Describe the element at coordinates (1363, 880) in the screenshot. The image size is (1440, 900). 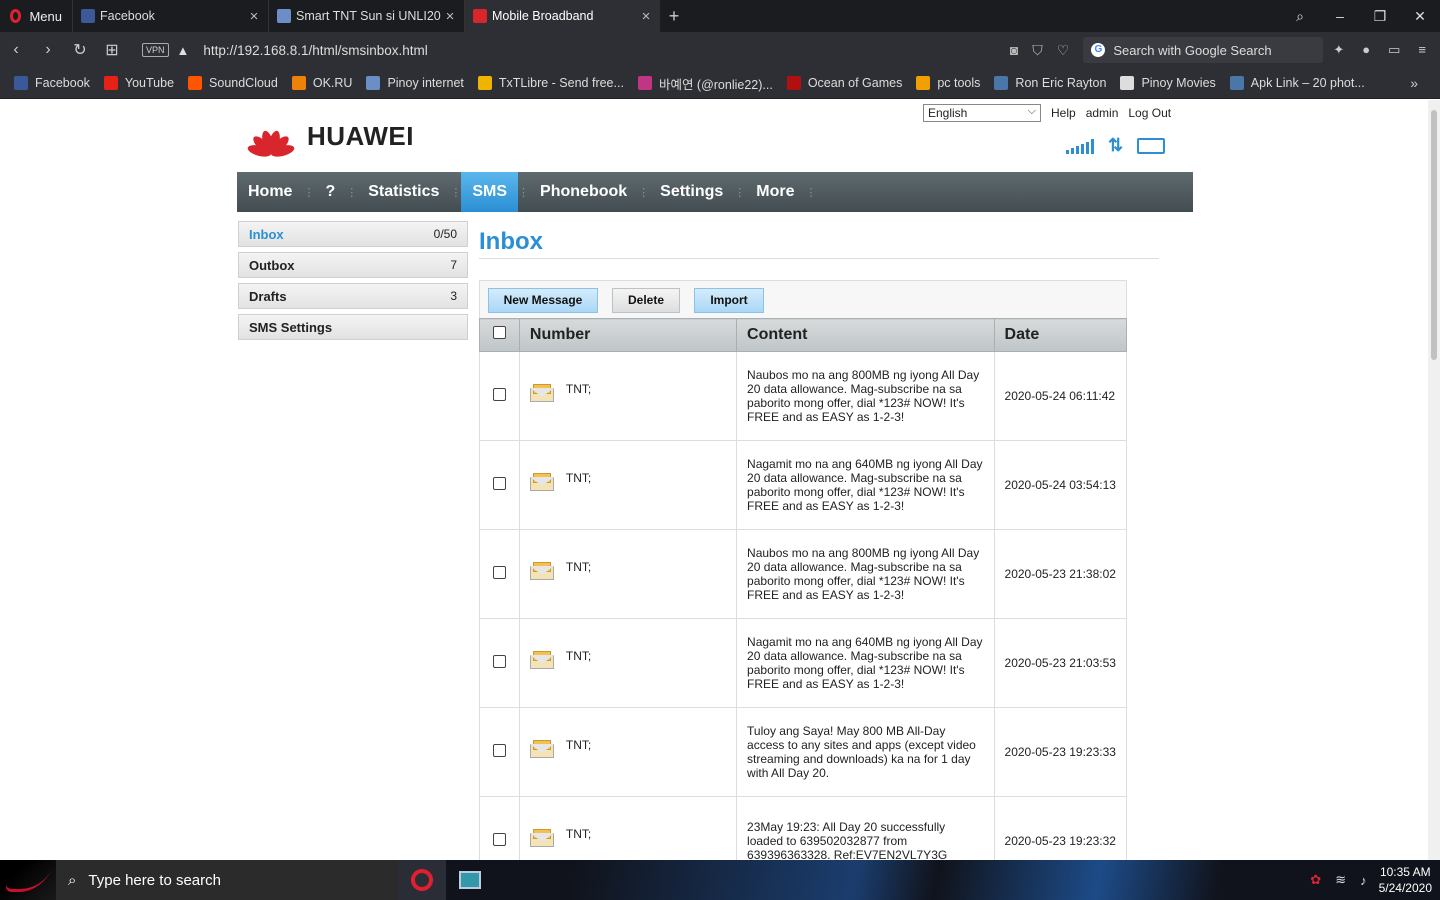
I see `volume-icon: ♪` at that location.